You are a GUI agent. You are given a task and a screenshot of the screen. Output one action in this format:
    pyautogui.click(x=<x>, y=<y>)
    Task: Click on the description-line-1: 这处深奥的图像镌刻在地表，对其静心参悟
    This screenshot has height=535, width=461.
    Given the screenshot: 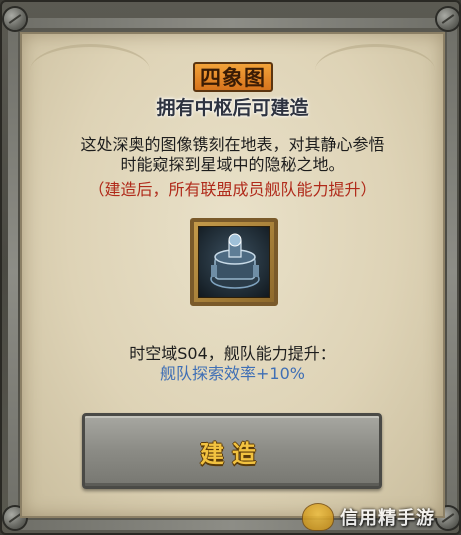 What is the action you would take?
    pyautogui.click(x=232, y=144)
    